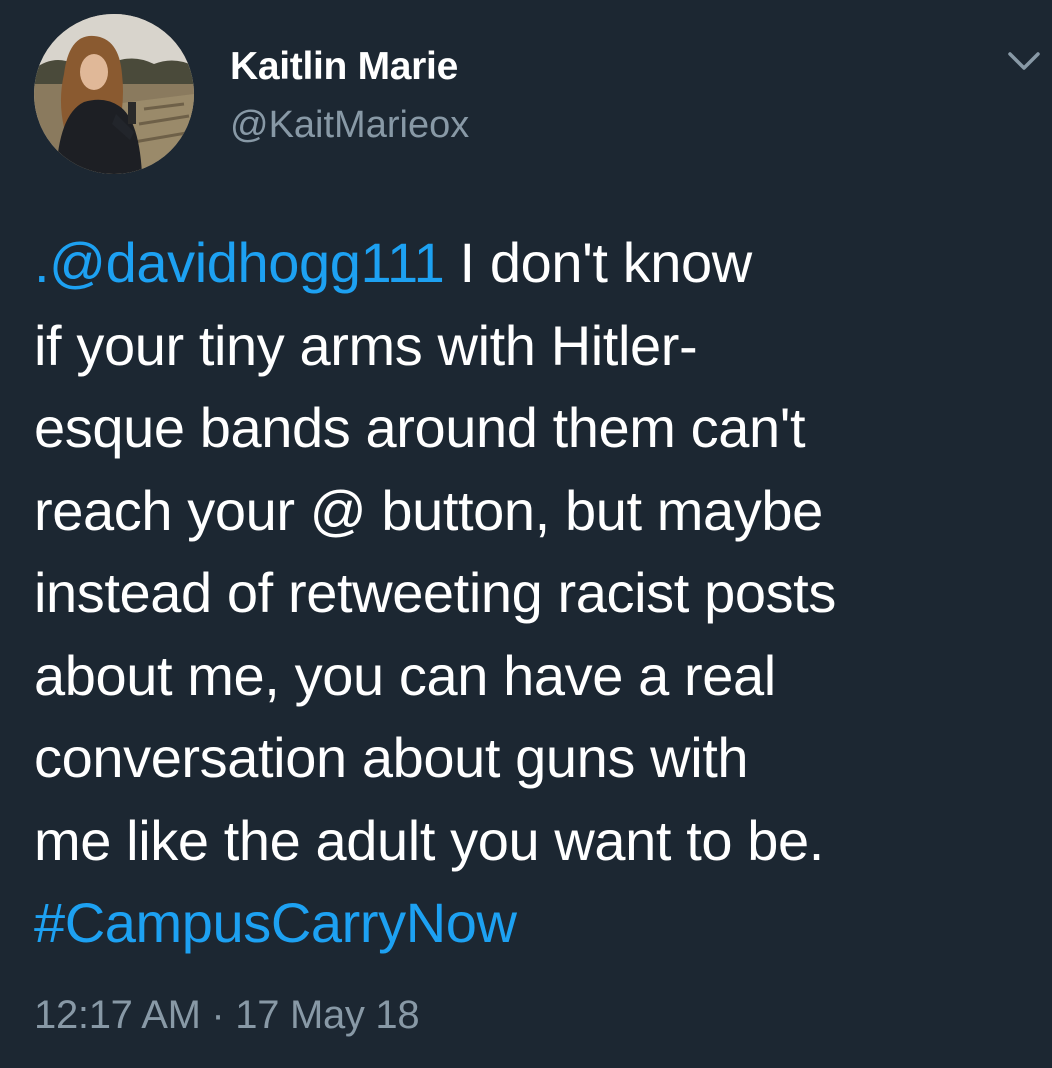 Image resolution: width=1052 pixels, height=1068 pixels. What do you see at coordinates (227, 1015) in the screenshot?
I see `timestamp: 12:17 AM · 17 May 18` at bounding box center [227, 1015].